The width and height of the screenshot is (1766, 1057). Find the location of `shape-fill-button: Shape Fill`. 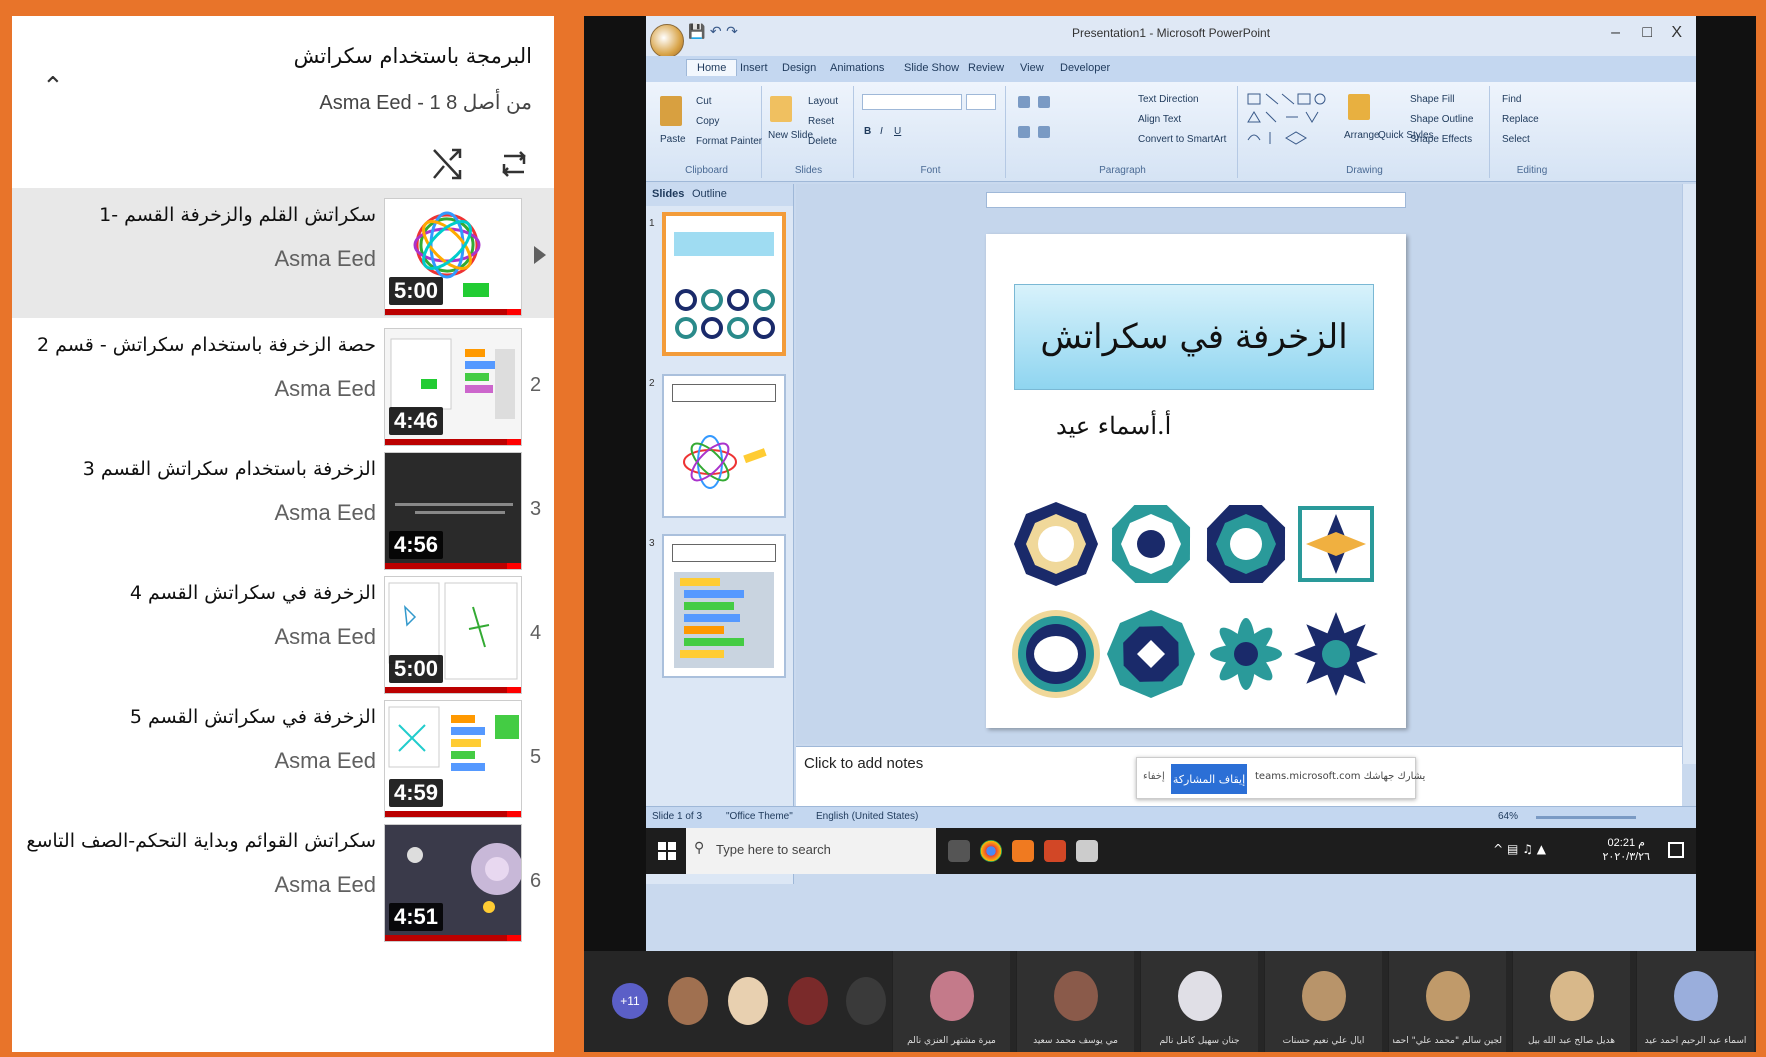

shape-fill-button: Shape Fill is located at coordinates (1432, 99).